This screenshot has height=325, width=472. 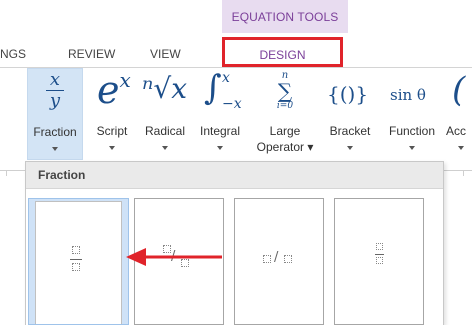 What do you see at coordinates (174, 257) in the screenshot?
I see `annotation-arrow-icon` at bounding box center [174, 257].